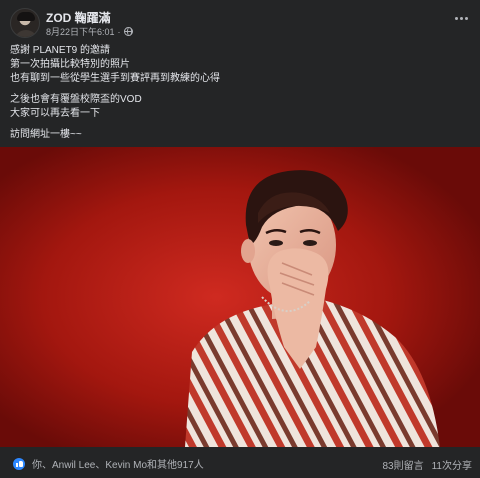 This screenshot has height=478, width=480. Describe the element at coordinates (276, 243) in the screenshot. I see `left-eye` at that location.